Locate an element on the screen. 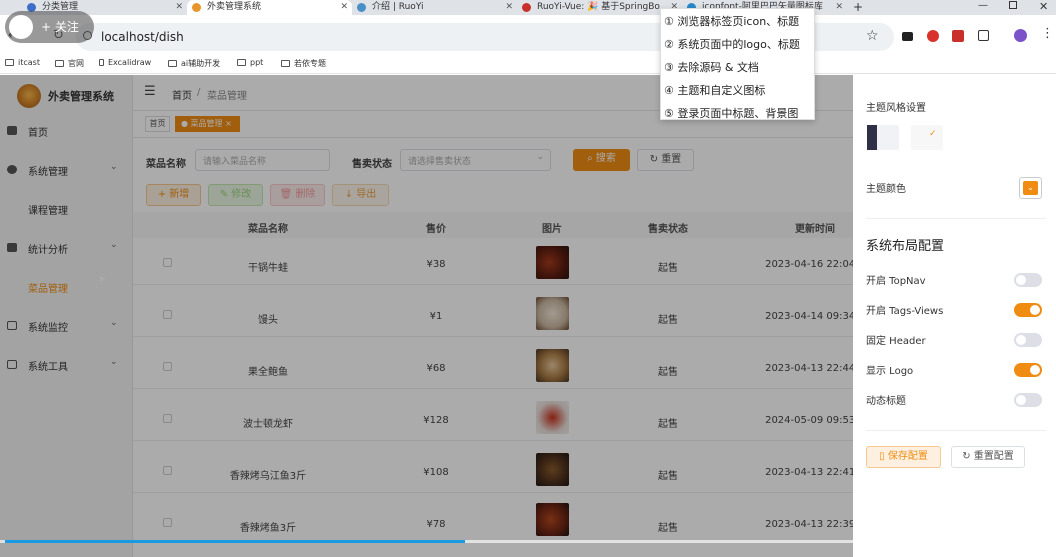 The image size is (1056, 557). fixed-header-switch is located at coordinates (1028, 340).